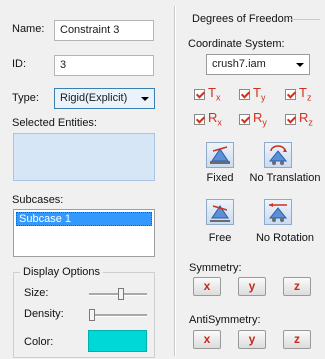 The image size is (325, 359). What do you see at coordinates (290, 94) in the screenshot?
I see `tz-checkbox` at bounding box center [290, 94].